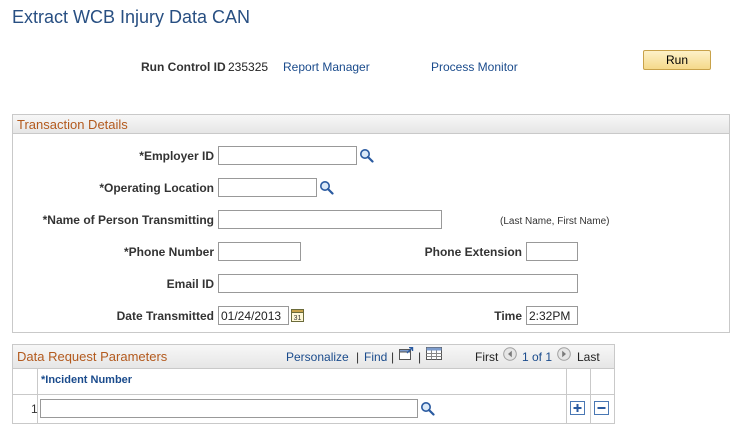 The height and width of the screenshot is (430, 746). I want to click on calendar-icon: 31, so click(297, 315).